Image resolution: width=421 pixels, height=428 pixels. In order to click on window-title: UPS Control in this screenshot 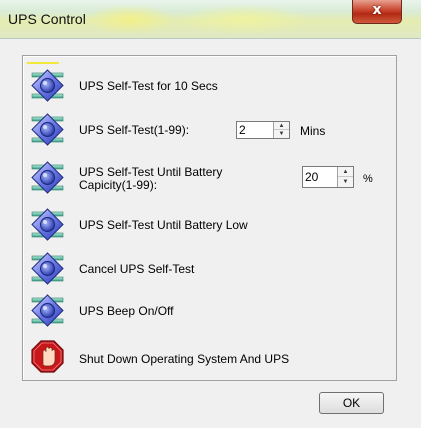, I will do `click(47, 19)`.